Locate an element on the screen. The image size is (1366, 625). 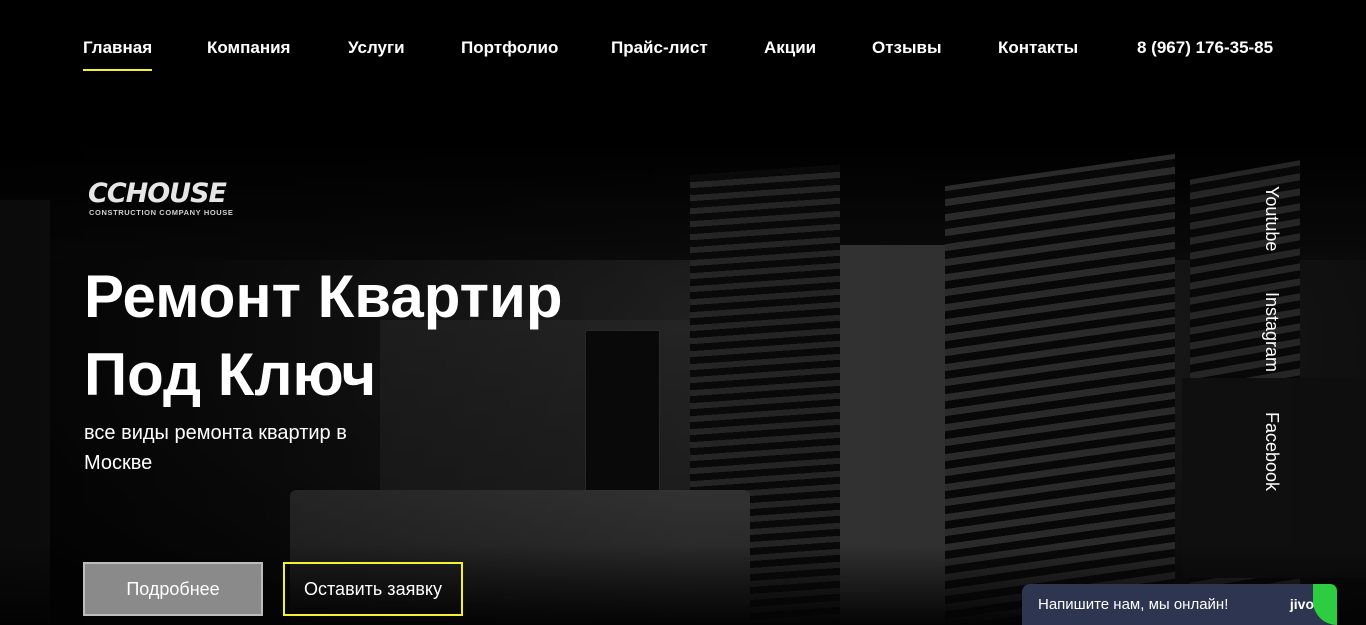
nav-item-promotions: Акции is located at coordinates (790, 48).